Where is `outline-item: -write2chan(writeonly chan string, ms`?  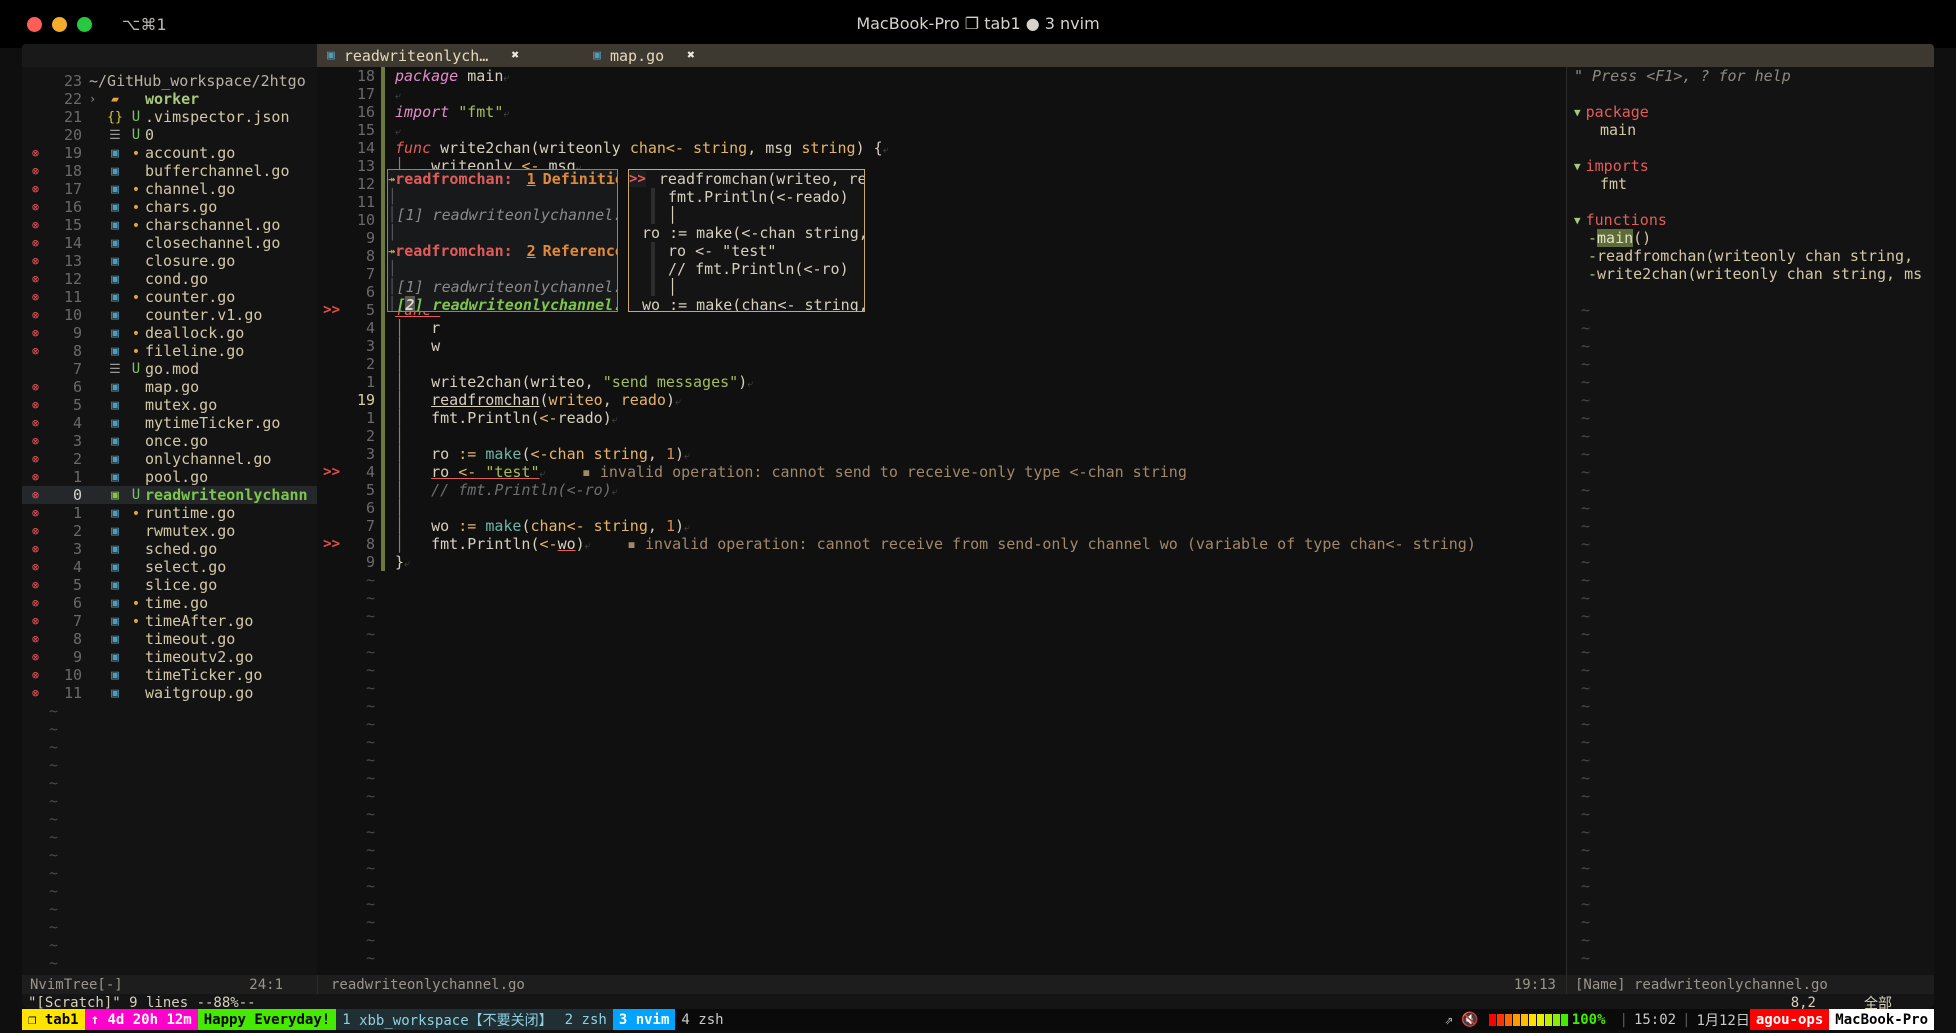
outline-item: -write2chan(writeonly chan string, ms is located at coordinates (1750, 274).